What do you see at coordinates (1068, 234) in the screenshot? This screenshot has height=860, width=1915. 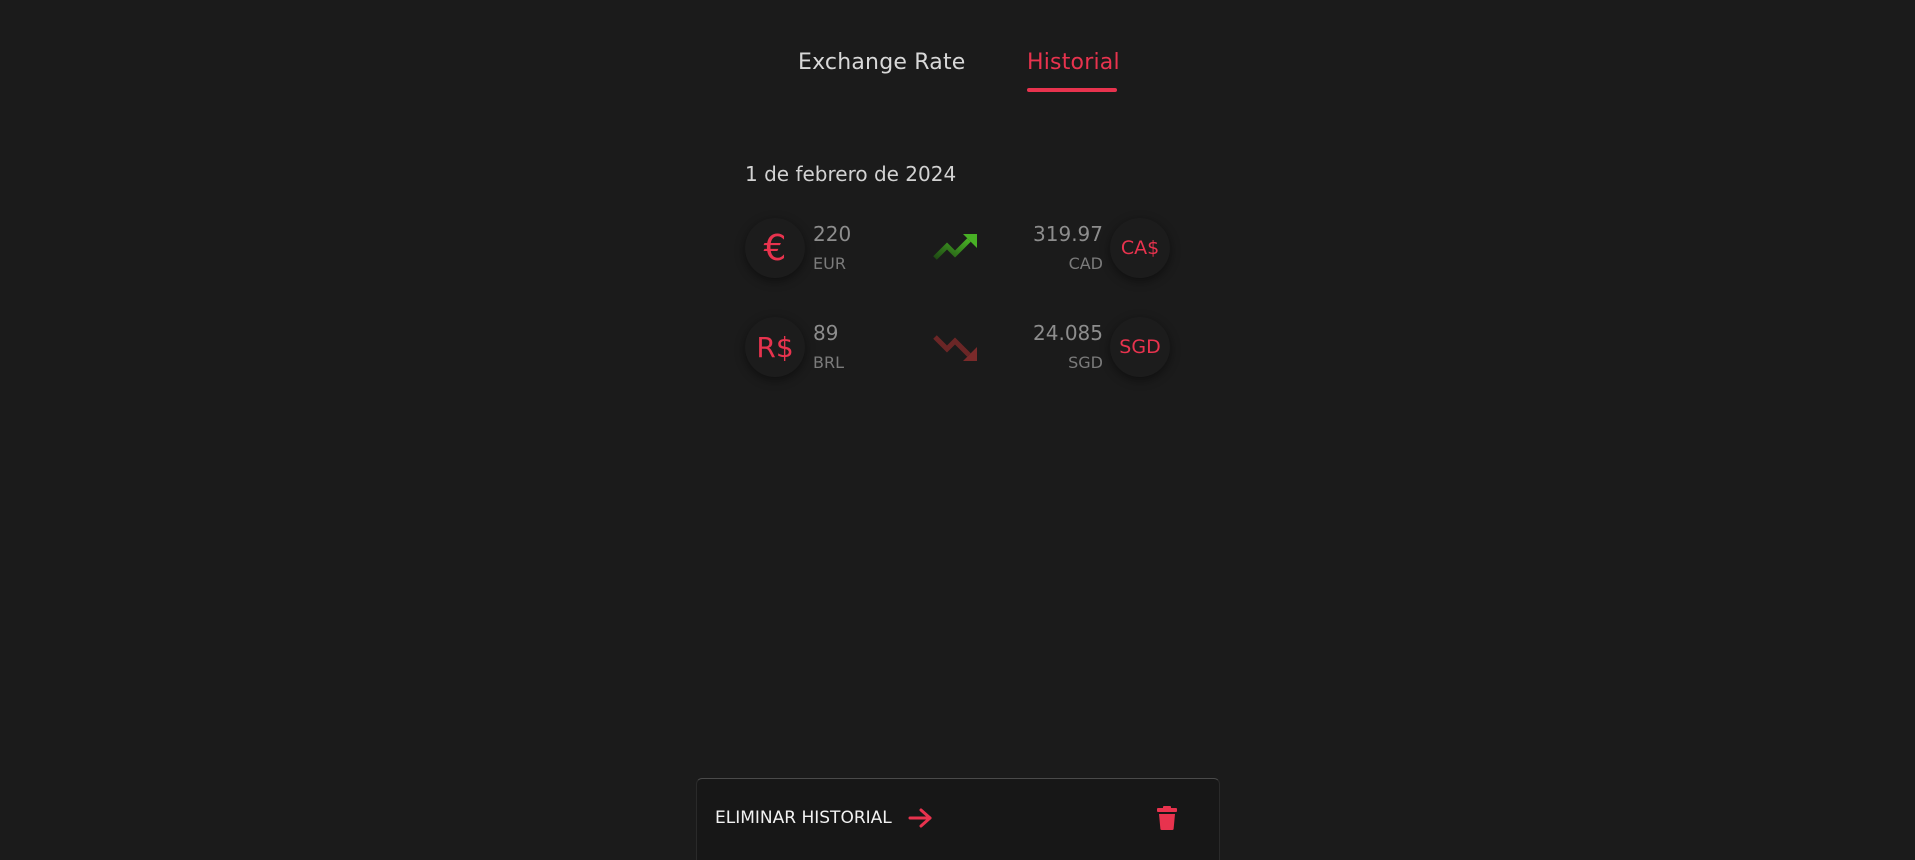 I see `to-amount: 319.97` at bounding box center [1068, 234].